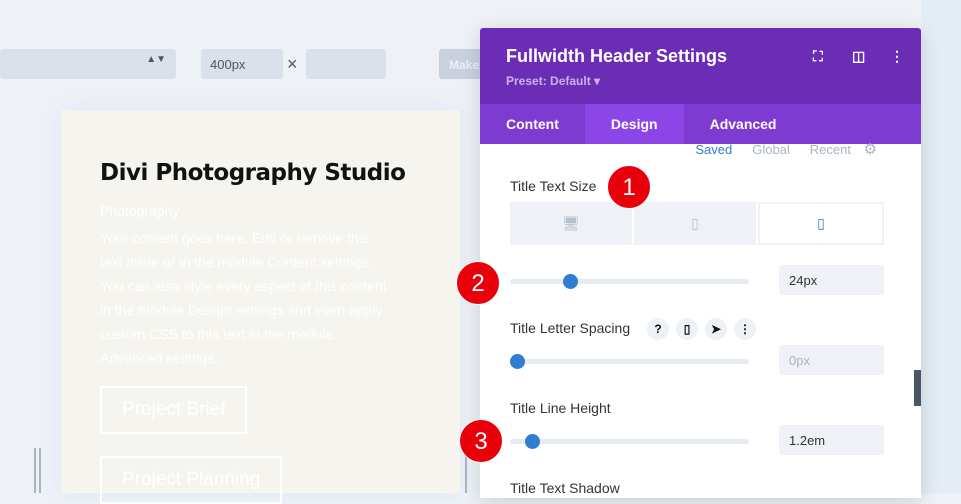  Describe the element at coordinates (634, 124) in the screenshot. I see `tab-design: Design` at that location.